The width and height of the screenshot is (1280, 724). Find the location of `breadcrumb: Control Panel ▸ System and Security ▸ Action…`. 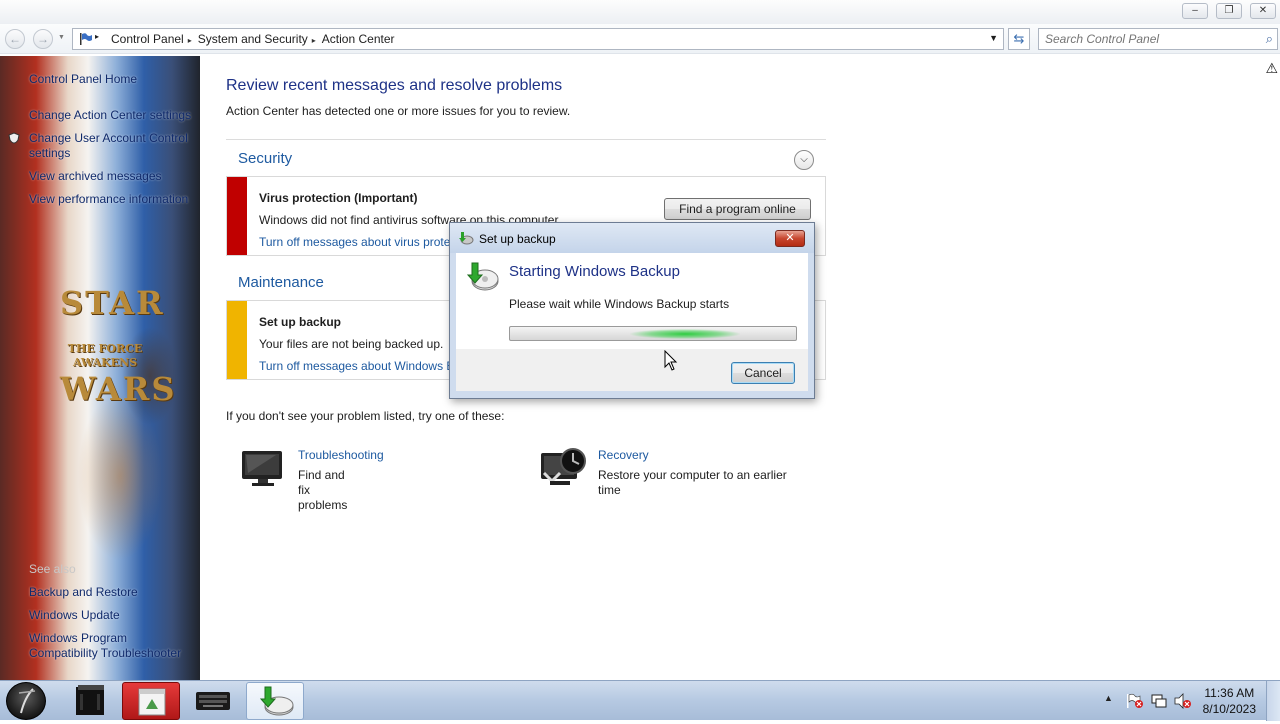

breadcrumb: Control Panel ▸ System and Security ▸ Action… is located at coordinates (255, 39).